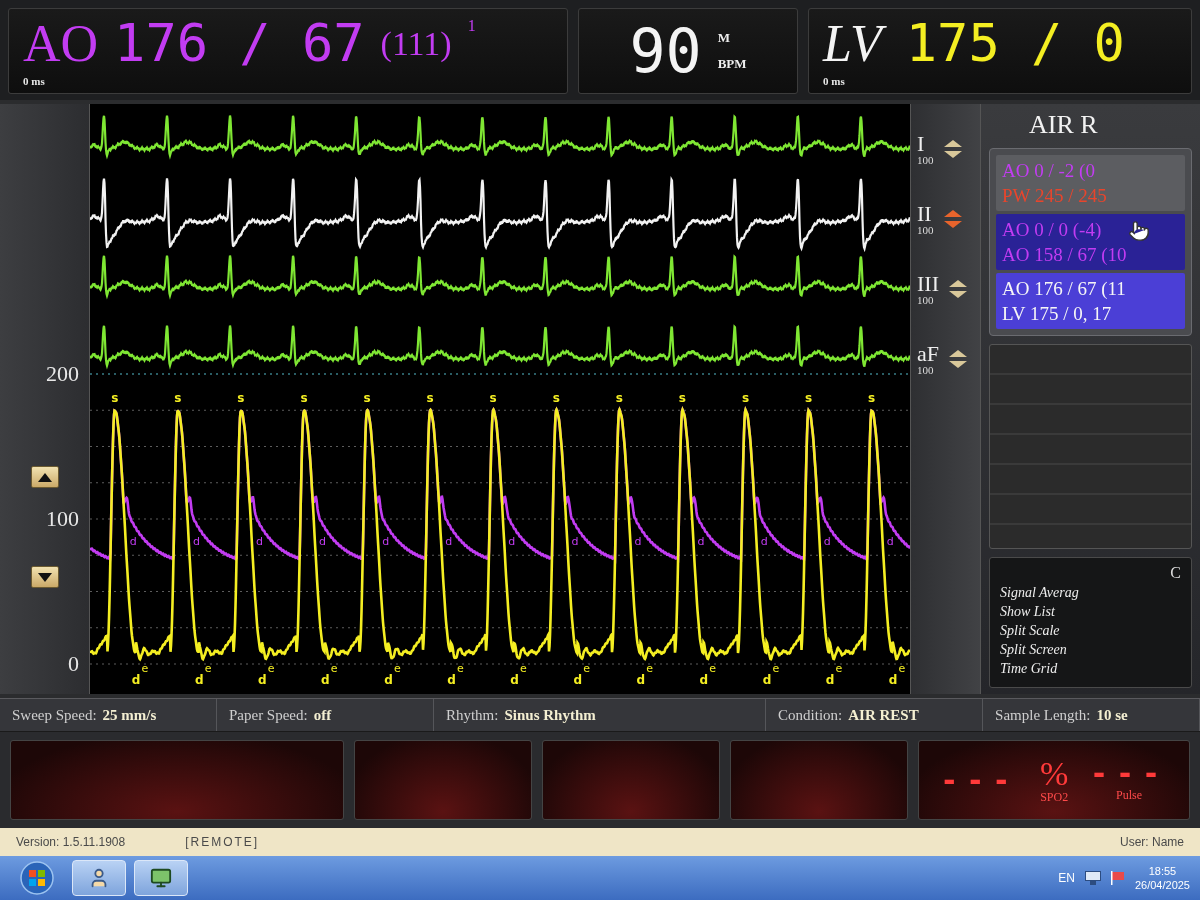 This screenshot has height=900, width=1200. I want to click on computer-screen-icon, so click(1092, 878).